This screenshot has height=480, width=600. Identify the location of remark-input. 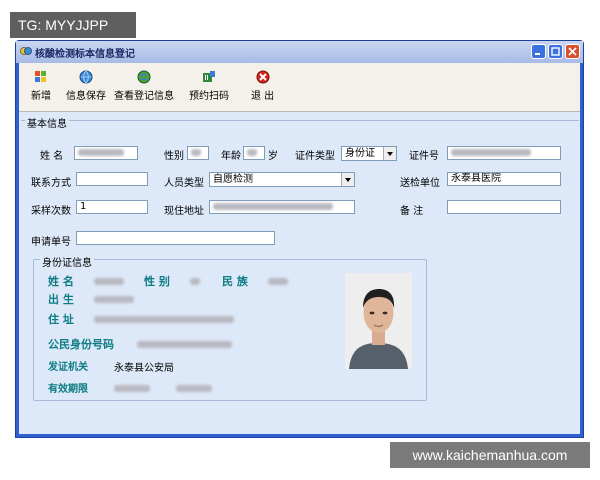
(504, 207).